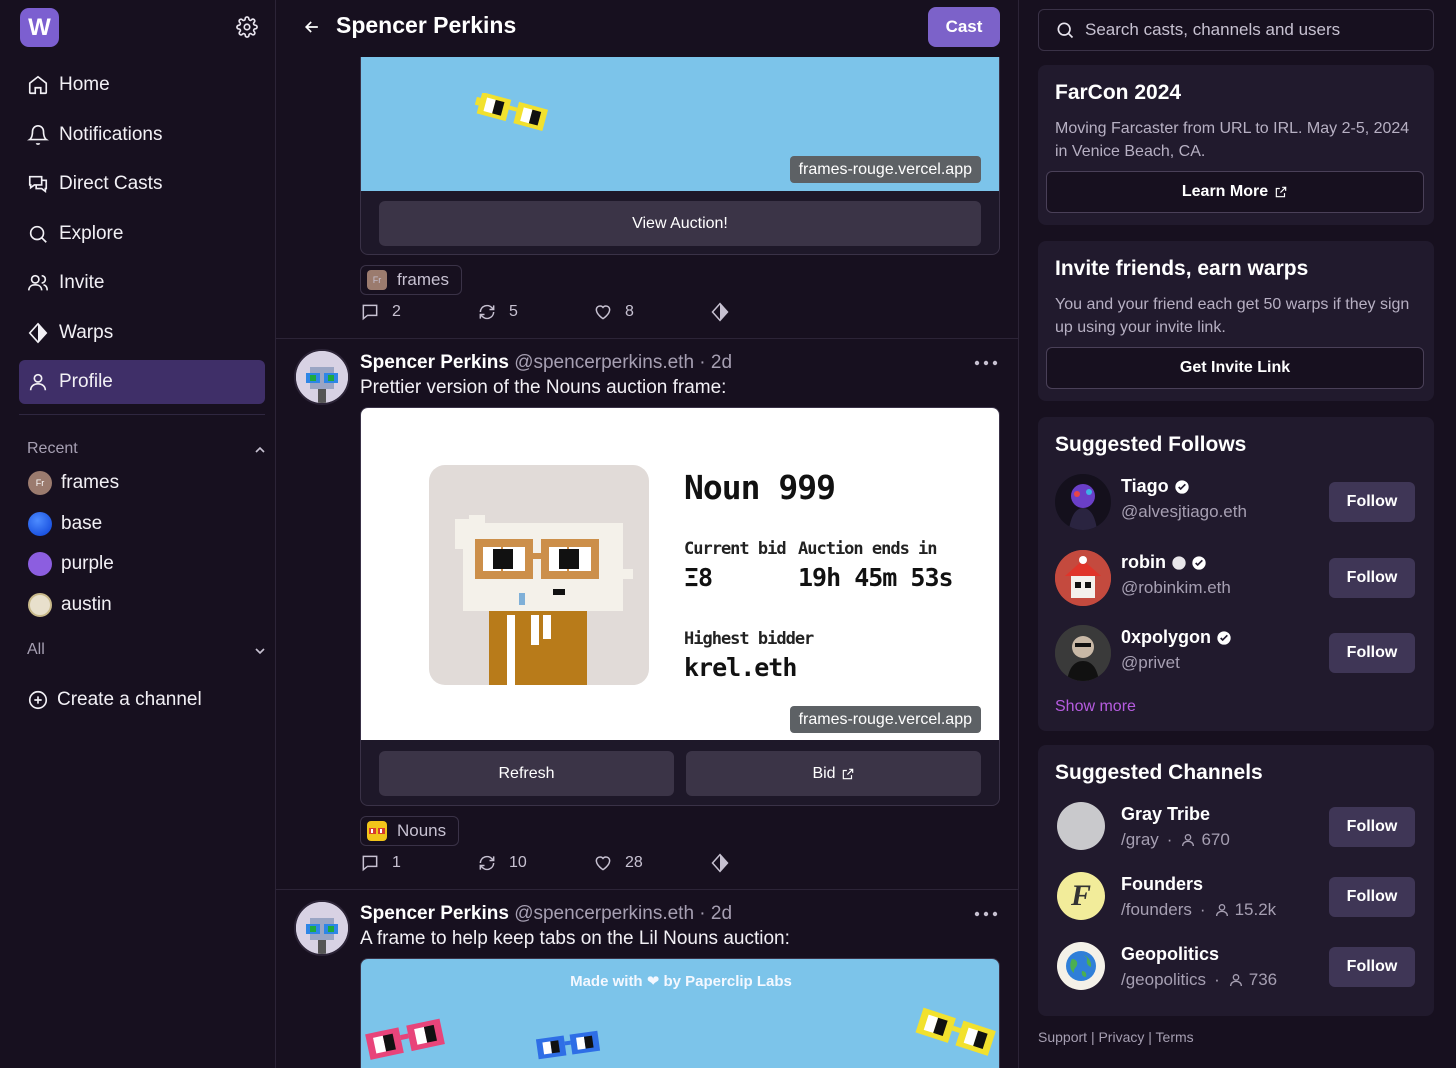 Image resolution: width=1456 pixels, height=1068 pixels. I want to click on nav-invite: Invite, so click(142, 283).